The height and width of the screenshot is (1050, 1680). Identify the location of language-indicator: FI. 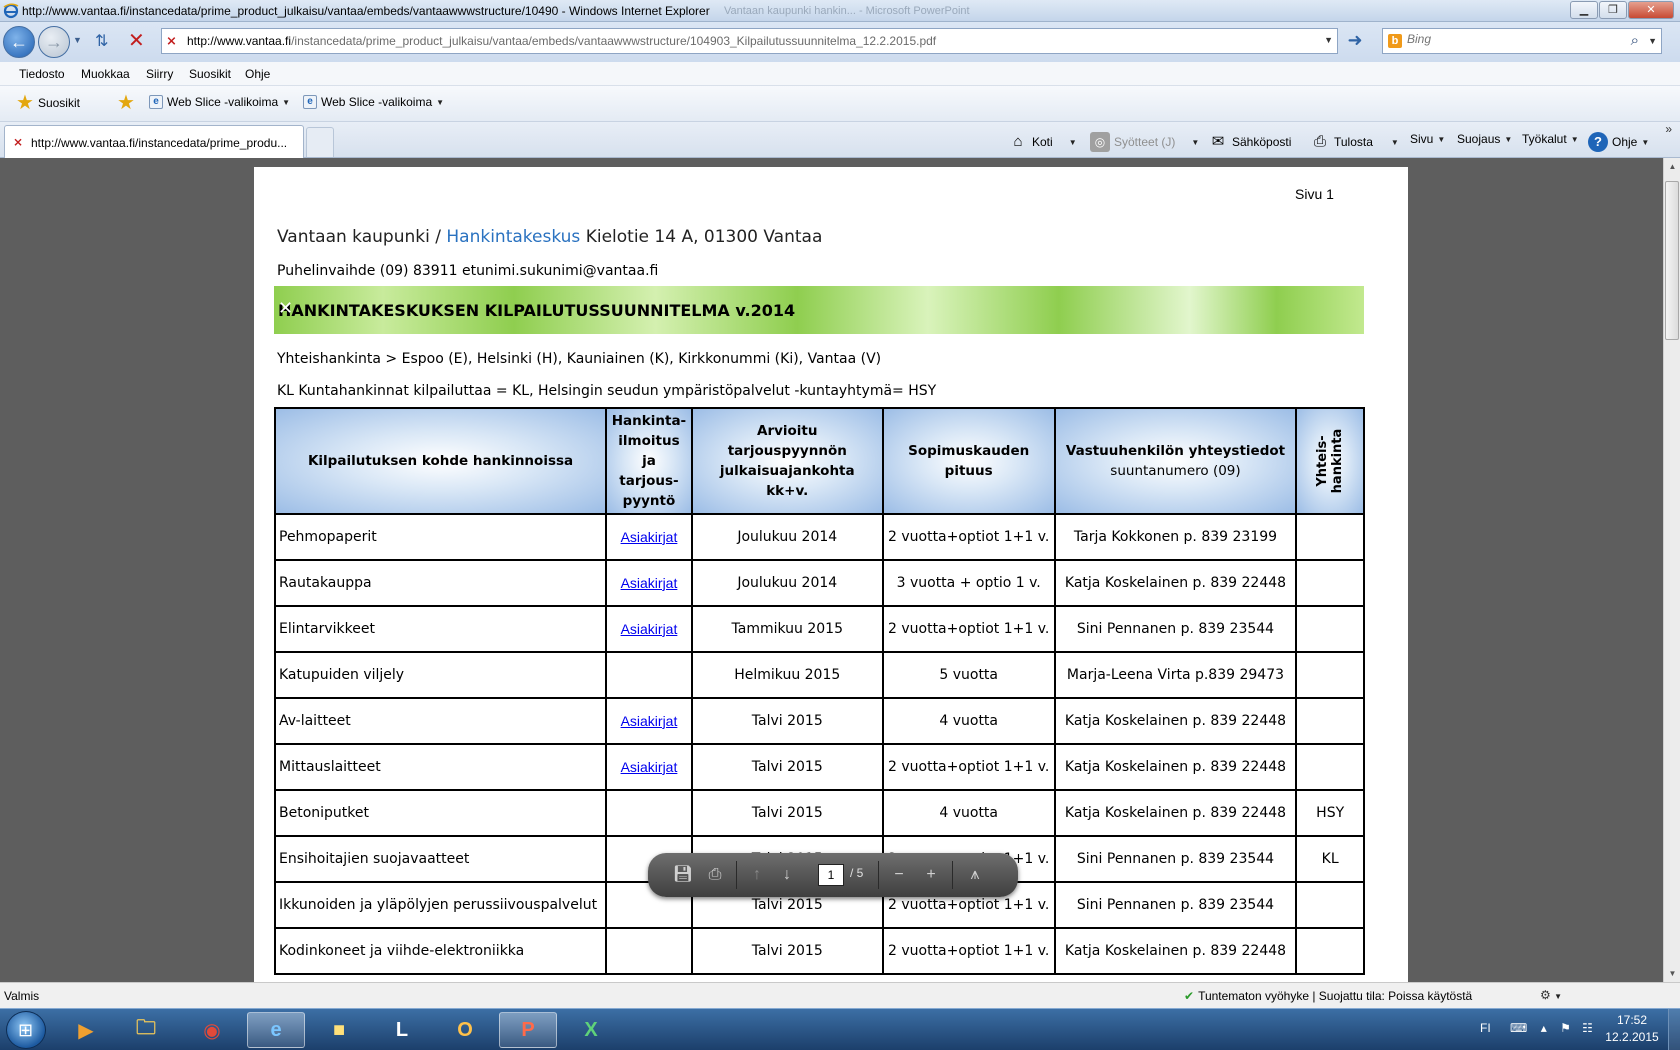
(1485, 1028).